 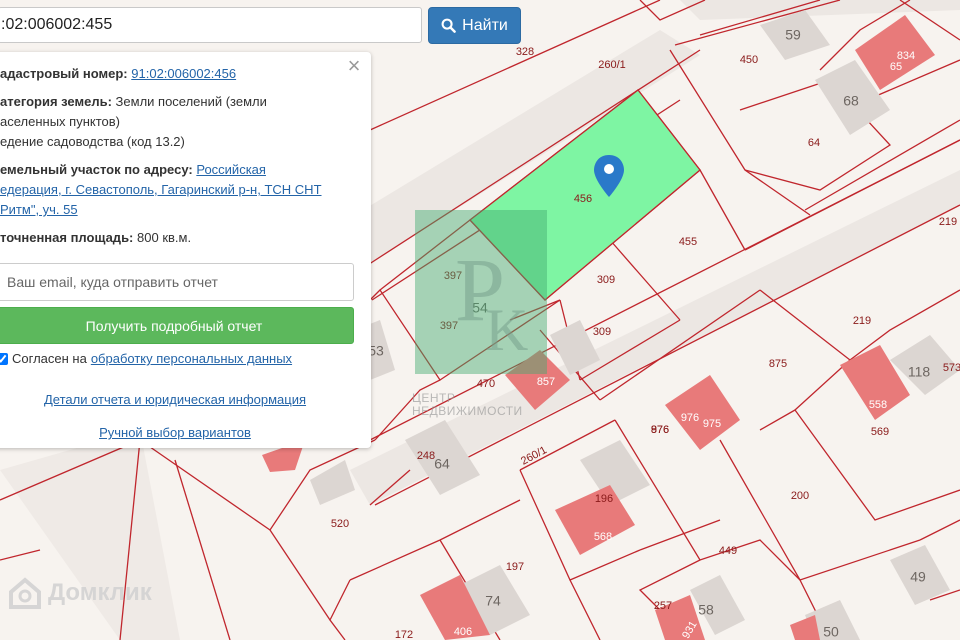 I want to click on map-label-328: 328, so click(x=525, y=52).